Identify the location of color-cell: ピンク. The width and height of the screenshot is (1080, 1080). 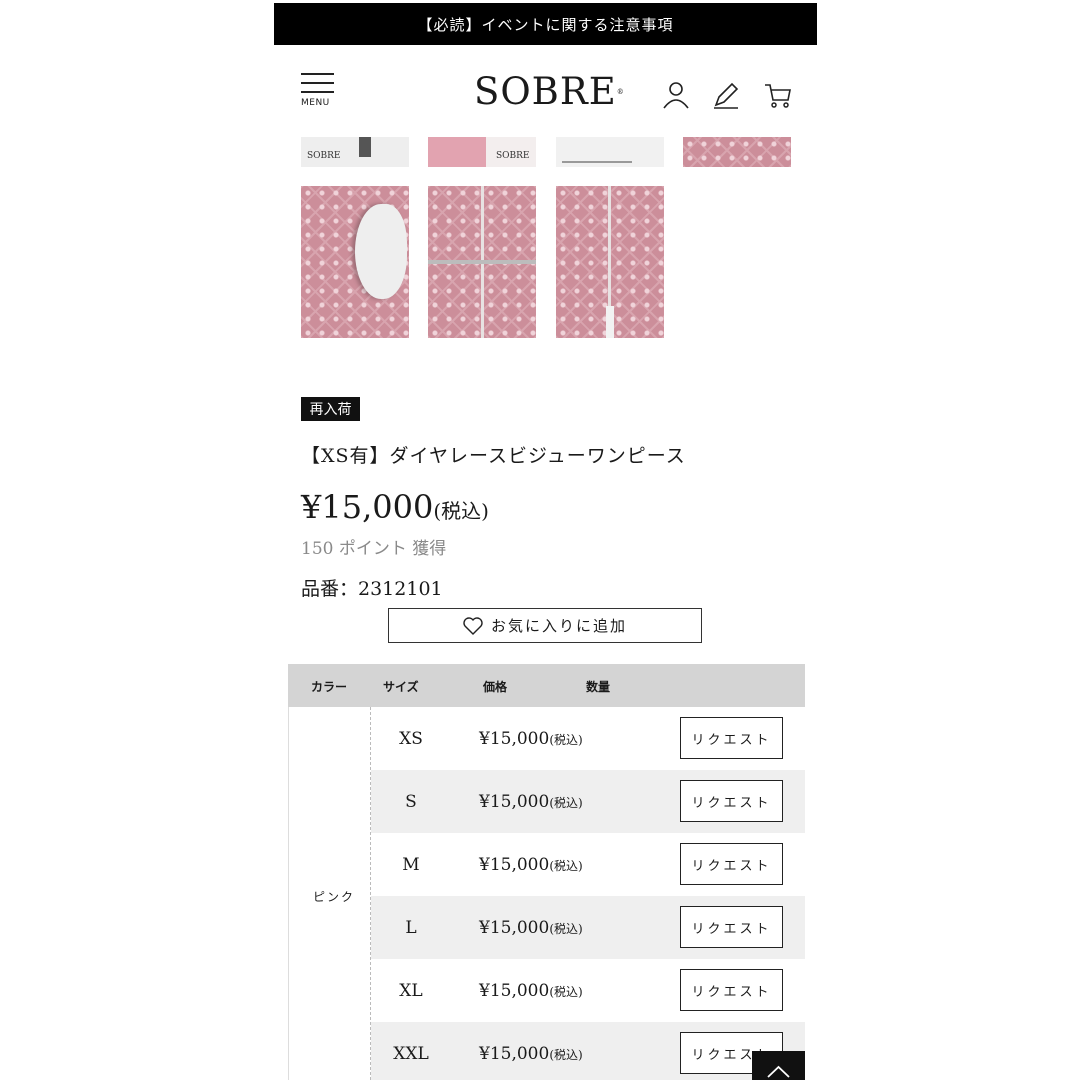
(329, 893).